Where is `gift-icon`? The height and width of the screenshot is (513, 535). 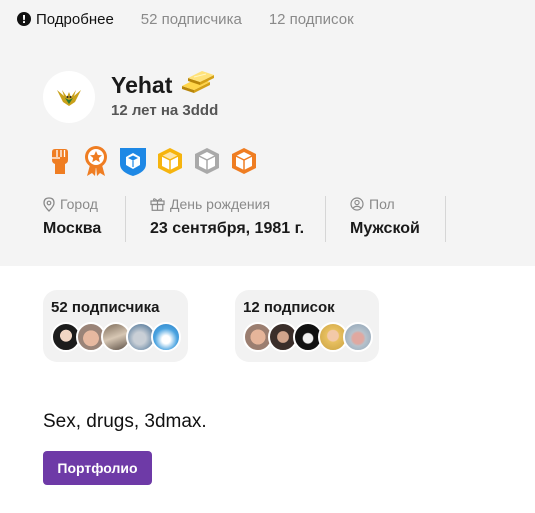 gift-icon is located at coordinates (157, 204).